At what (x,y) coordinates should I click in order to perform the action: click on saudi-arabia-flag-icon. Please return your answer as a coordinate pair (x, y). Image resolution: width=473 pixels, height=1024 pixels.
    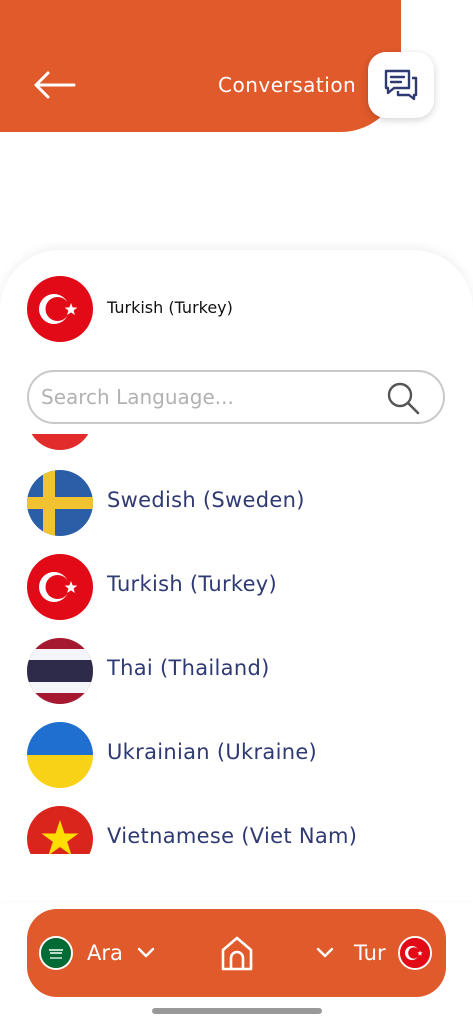
    Looking at the image, I should click on (56, 953).